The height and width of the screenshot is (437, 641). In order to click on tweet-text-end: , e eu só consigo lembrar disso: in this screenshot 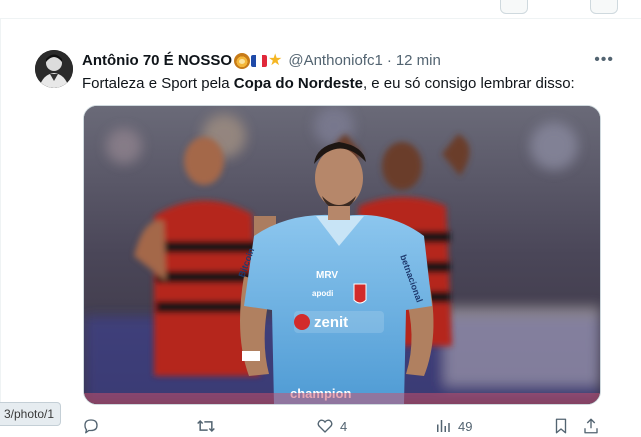, I will do `click(468, 83)`.